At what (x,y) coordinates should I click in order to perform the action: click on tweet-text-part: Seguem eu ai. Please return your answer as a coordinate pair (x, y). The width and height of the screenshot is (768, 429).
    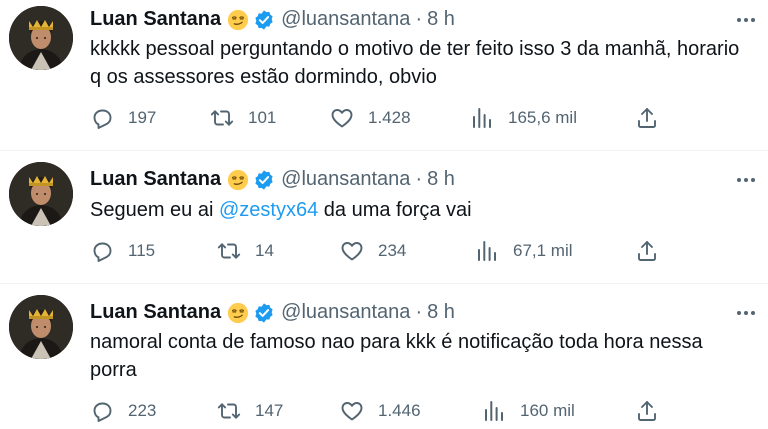
    Looking at the image, I should click on (154, 210).